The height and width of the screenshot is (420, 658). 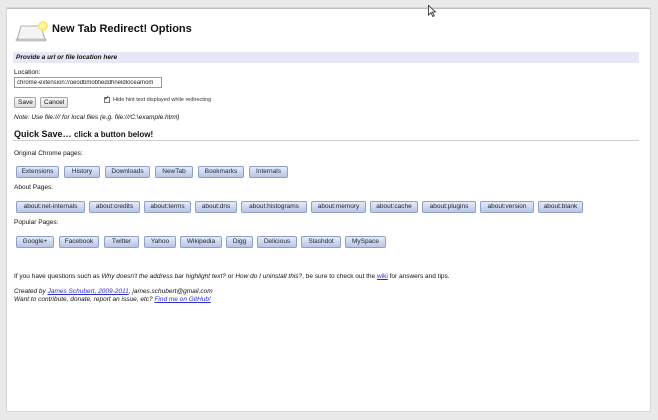 I want to click on quick-button-internals: Internals, so click(x=268, y=172).